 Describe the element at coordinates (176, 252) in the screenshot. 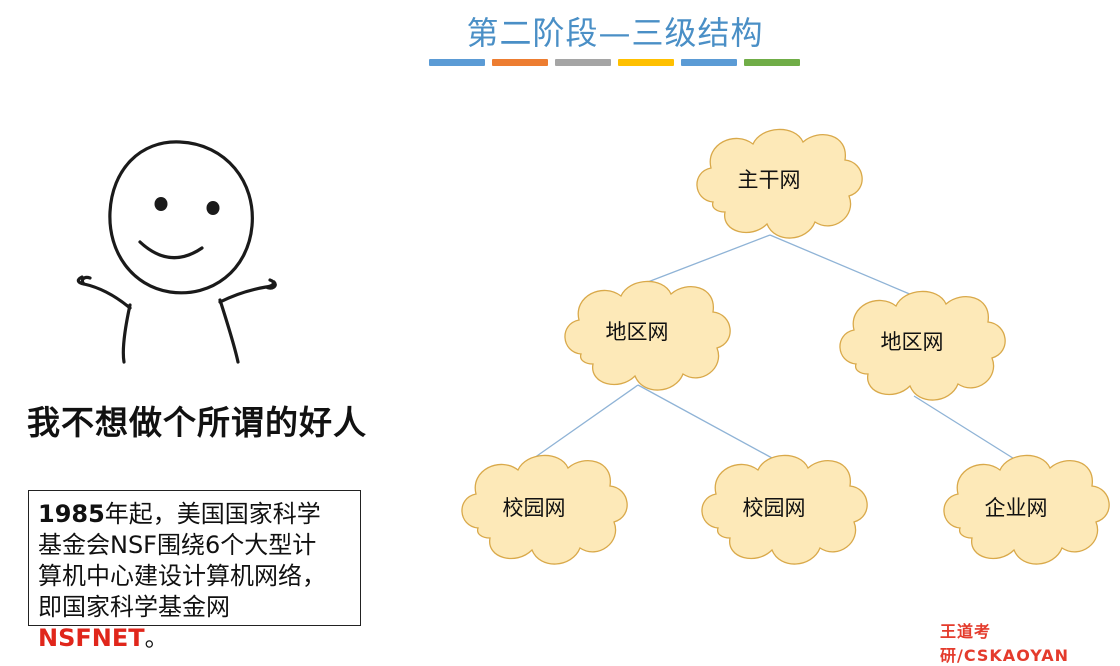

I see `shrugging-stick-figure-icon` at that location.